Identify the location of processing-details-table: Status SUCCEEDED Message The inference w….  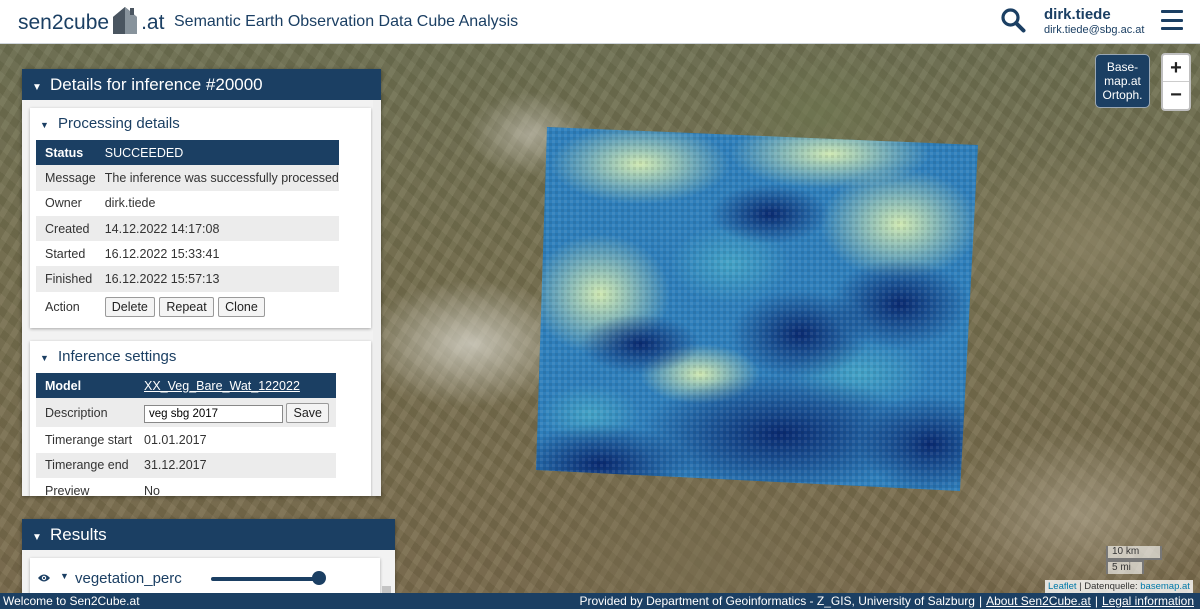
(187, 231).